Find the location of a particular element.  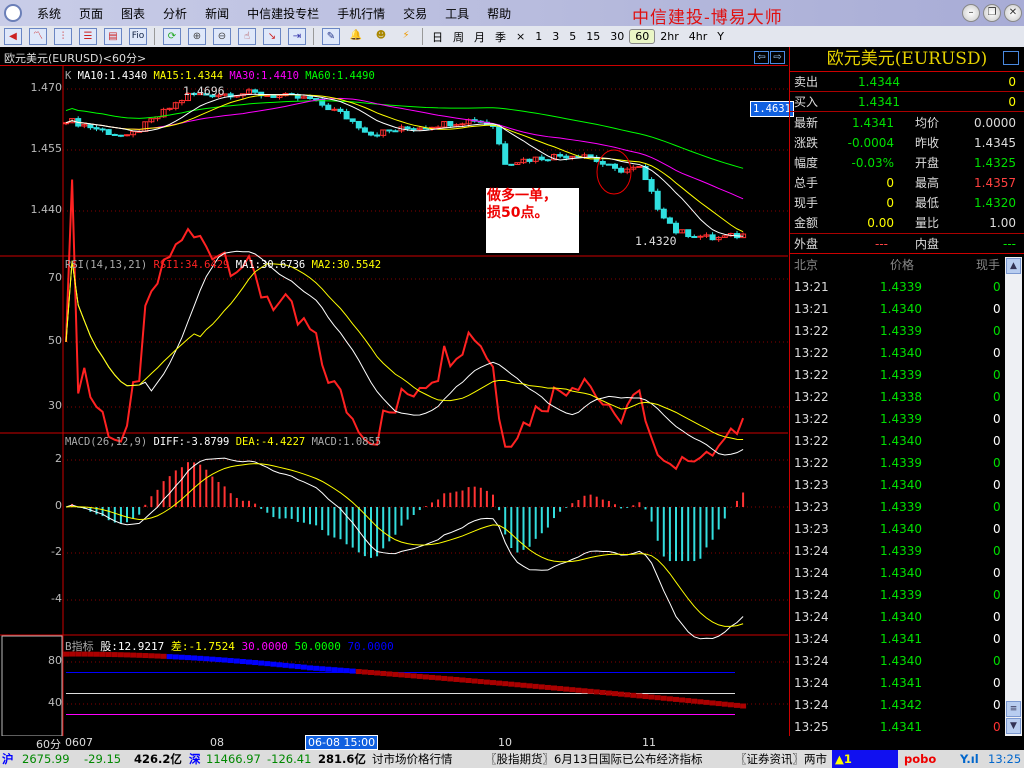

back-icon: ◀ is located at coordinates (13, 36).